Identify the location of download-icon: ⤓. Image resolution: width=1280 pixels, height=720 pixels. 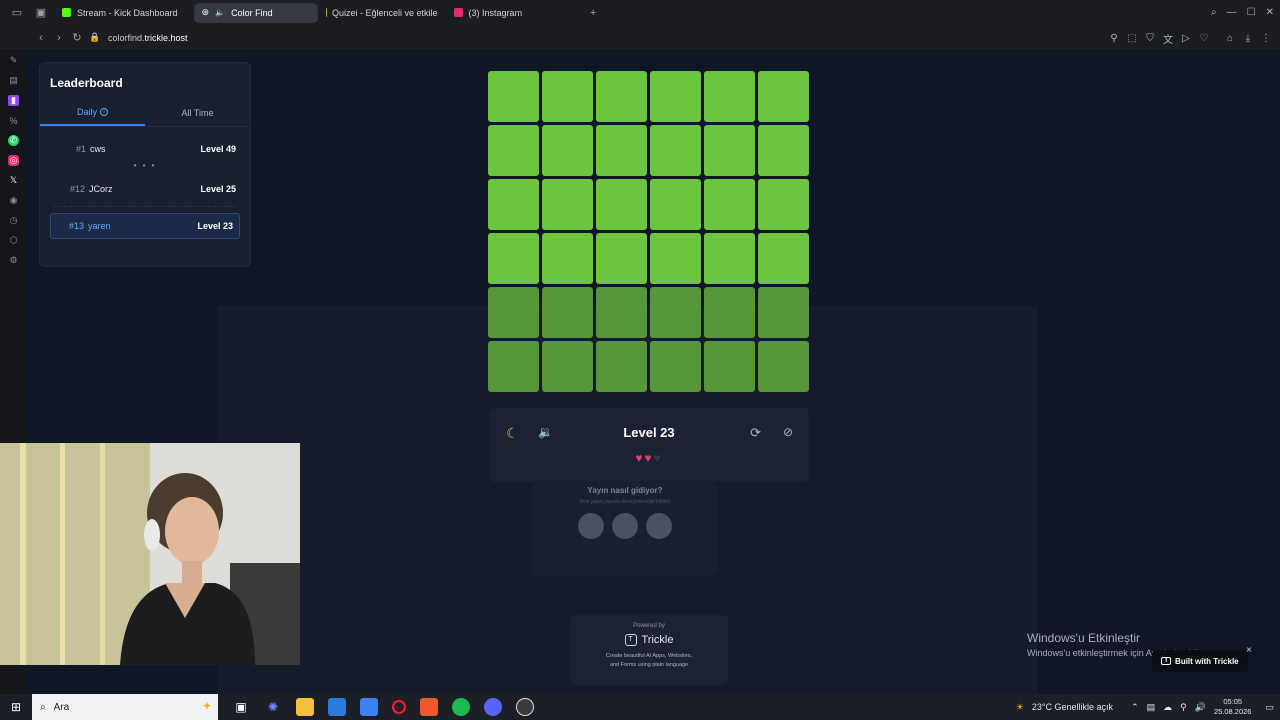
(1248, 38).